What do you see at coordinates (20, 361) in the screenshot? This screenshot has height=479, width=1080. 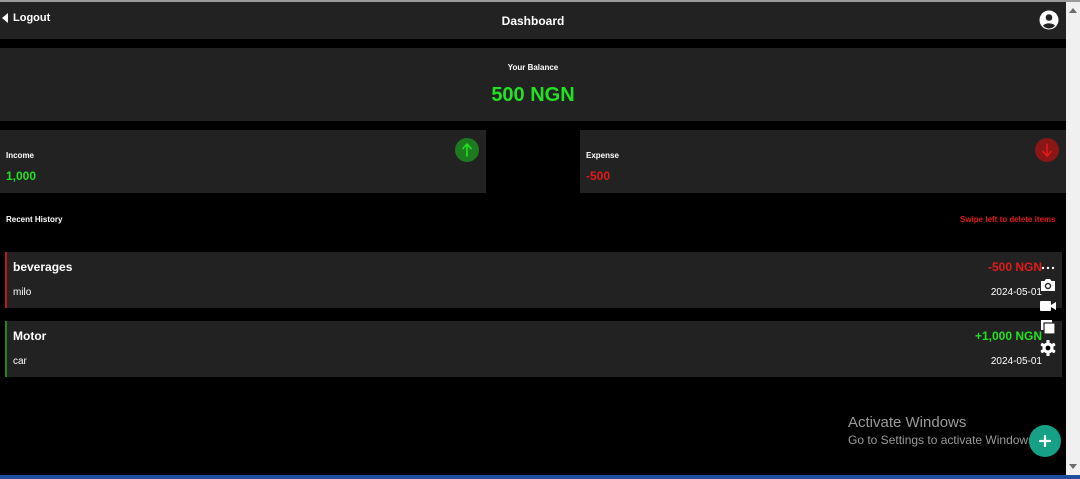 I see `transaction-note: car` at bounding box center [20, 361].